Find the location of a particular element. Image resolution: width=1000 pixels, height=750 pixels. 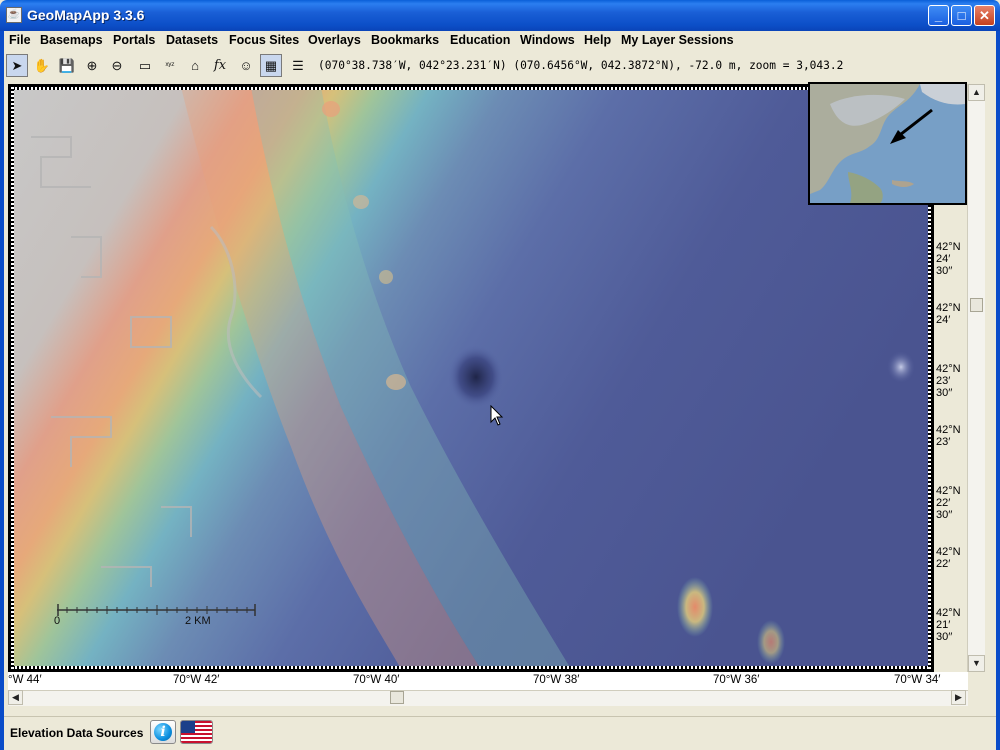

map-top-tick-border is located at coordinates (471, 88).